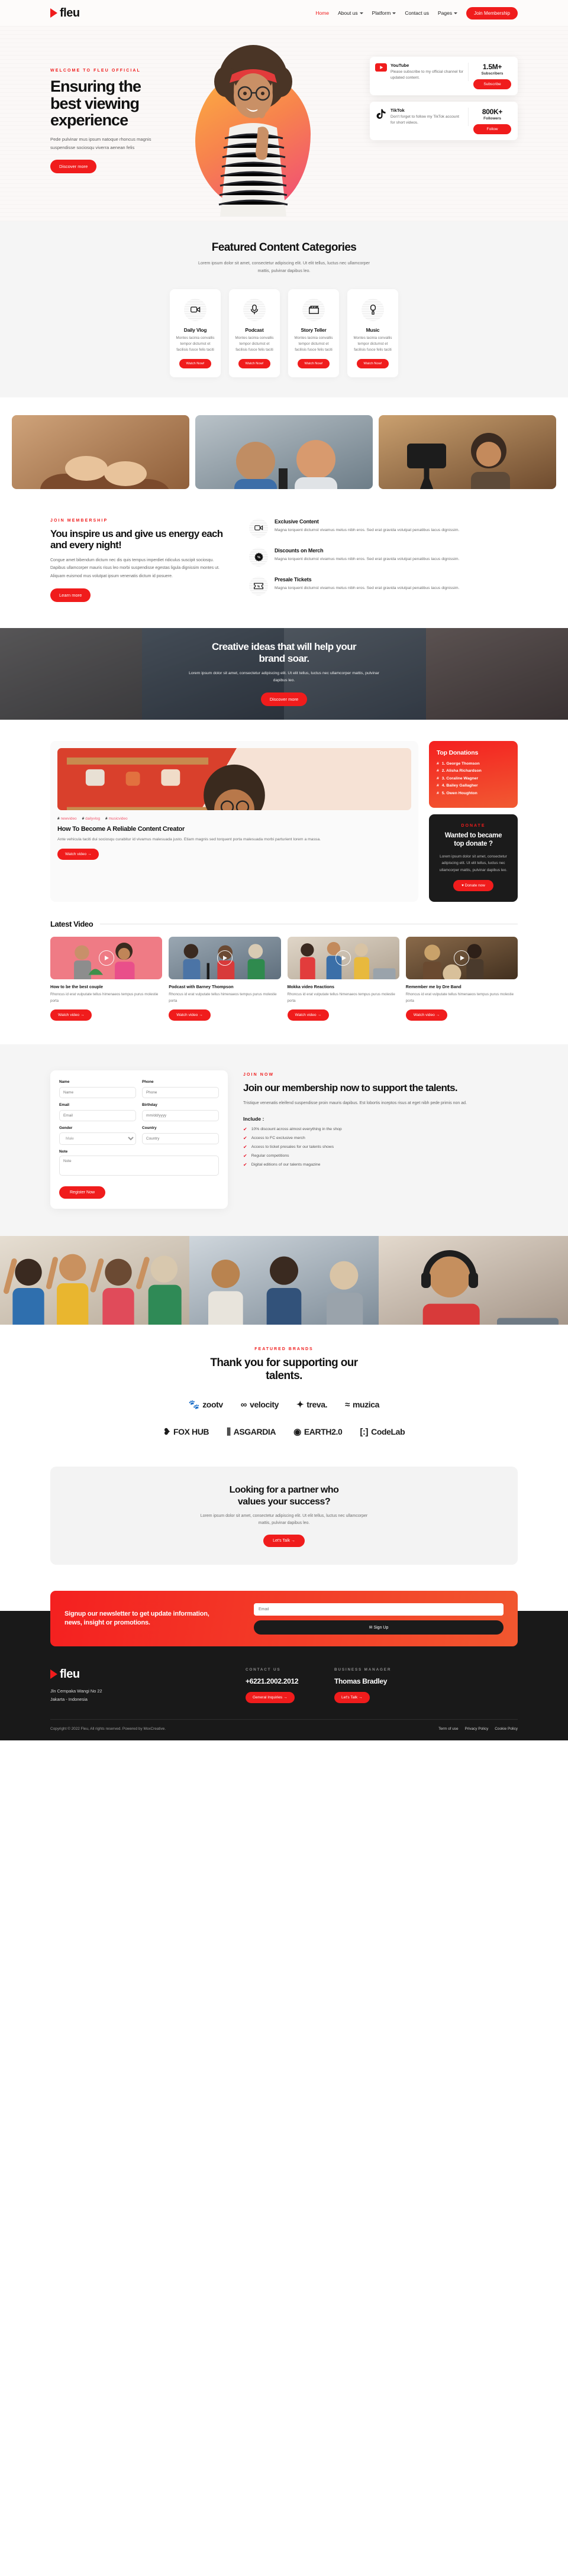  I want to click on sign-up-button: ✉ Sign Up, so click(379, 1628).